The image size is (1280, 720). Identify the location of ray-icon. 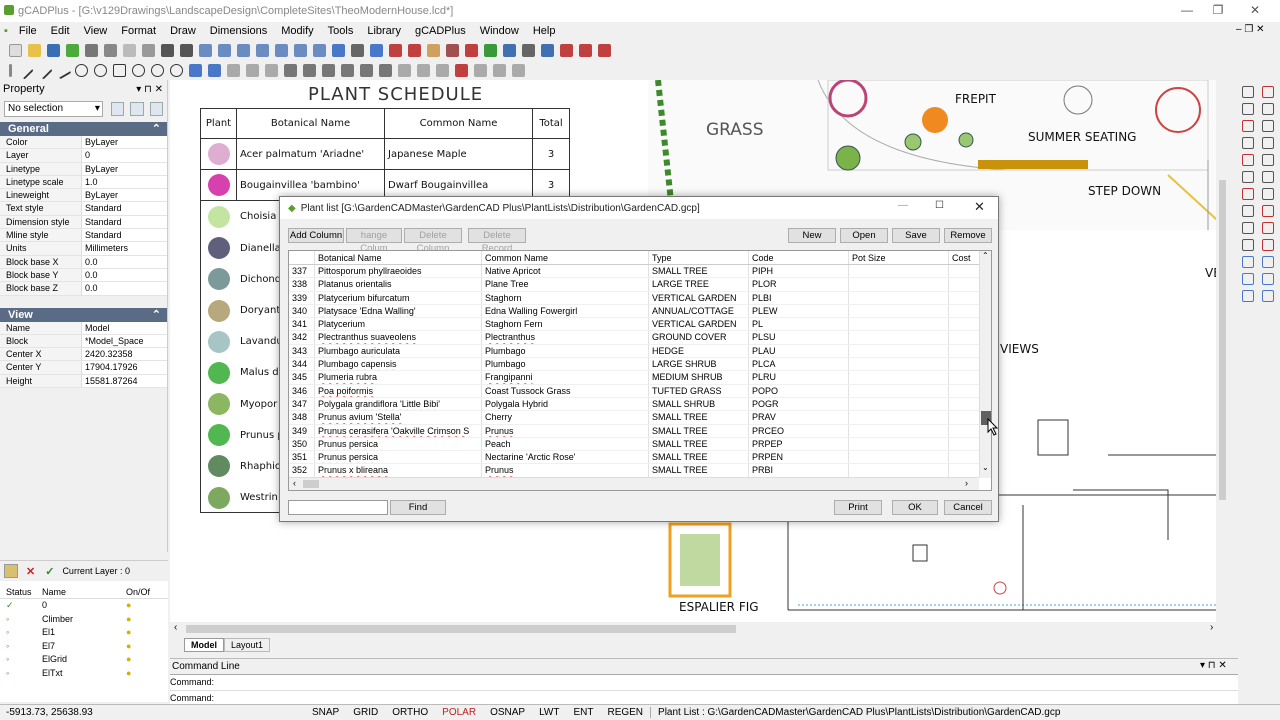
(43, 70).